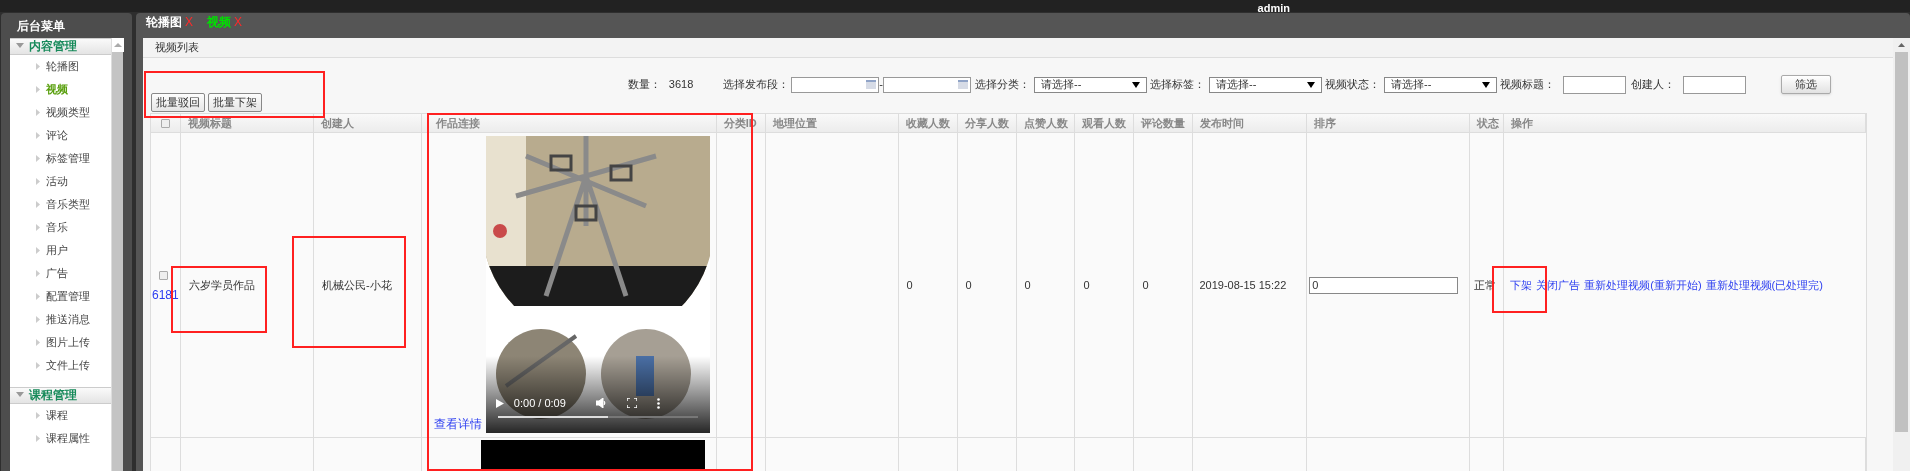 This screenshot has height=471, width=1910. I want to click on sidebar-item: 图片上传, so click(60, 342).